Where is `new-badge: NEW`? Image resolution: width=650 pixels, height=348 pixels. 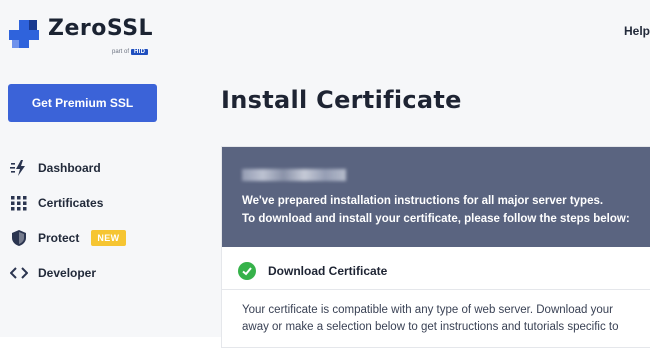
new-badge: NEW is located at coordinates (108, 237).